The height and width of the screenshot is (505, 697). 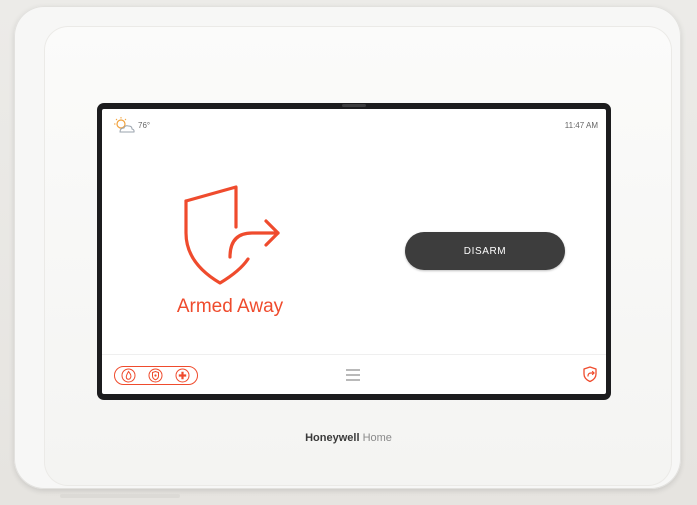 I want to click on fire-icon, so click(x=128, y=375).